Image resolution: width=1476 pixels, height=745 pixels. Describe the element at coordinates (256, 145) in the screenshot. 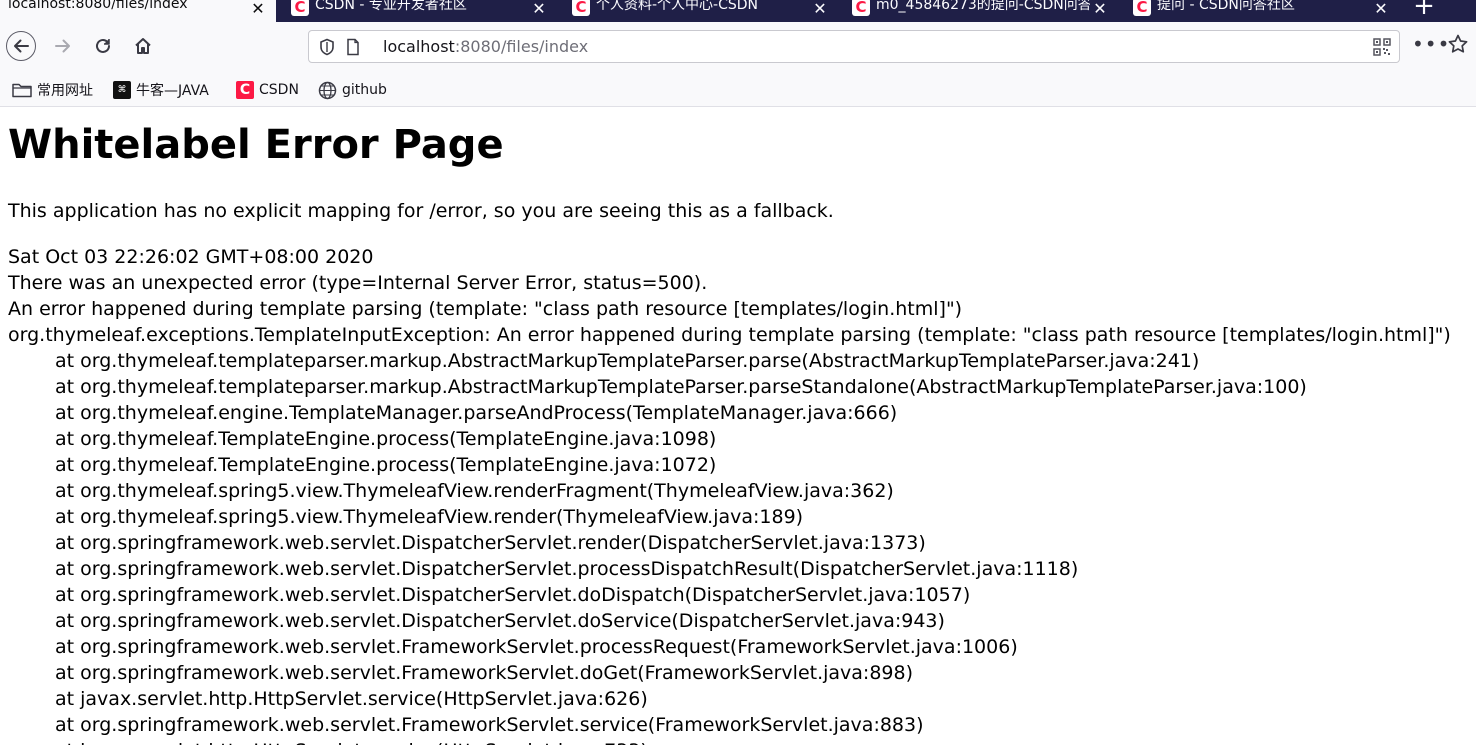

I see `page-title: Whitelabel Error Page` at that location.